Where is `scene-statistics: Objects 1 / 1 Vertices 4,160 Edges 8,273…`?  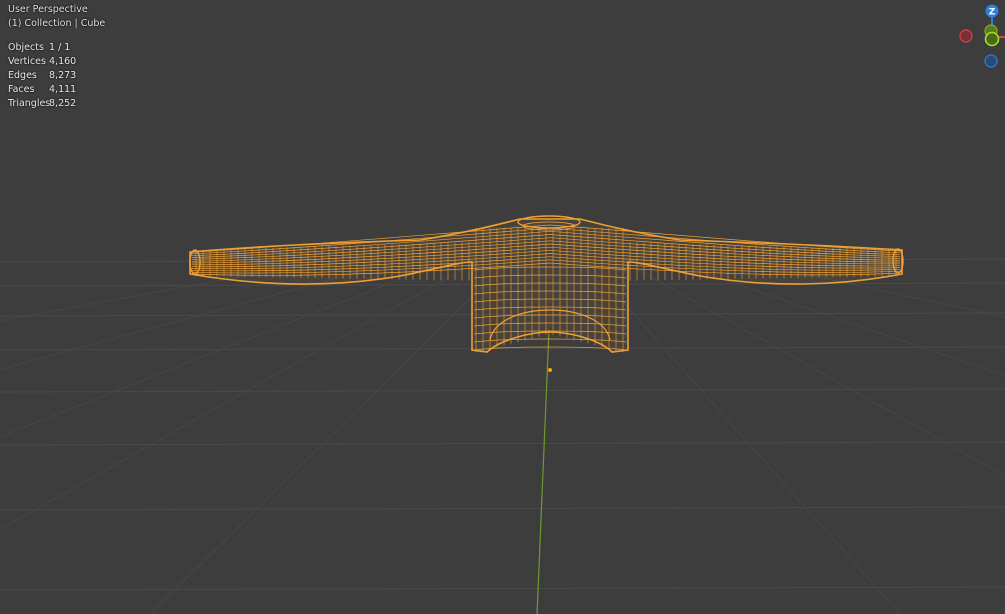
scene-statistics: Objects 1 / 1 Vertices 4,160 Edges 8,273… is located at coordinates (42, 75).